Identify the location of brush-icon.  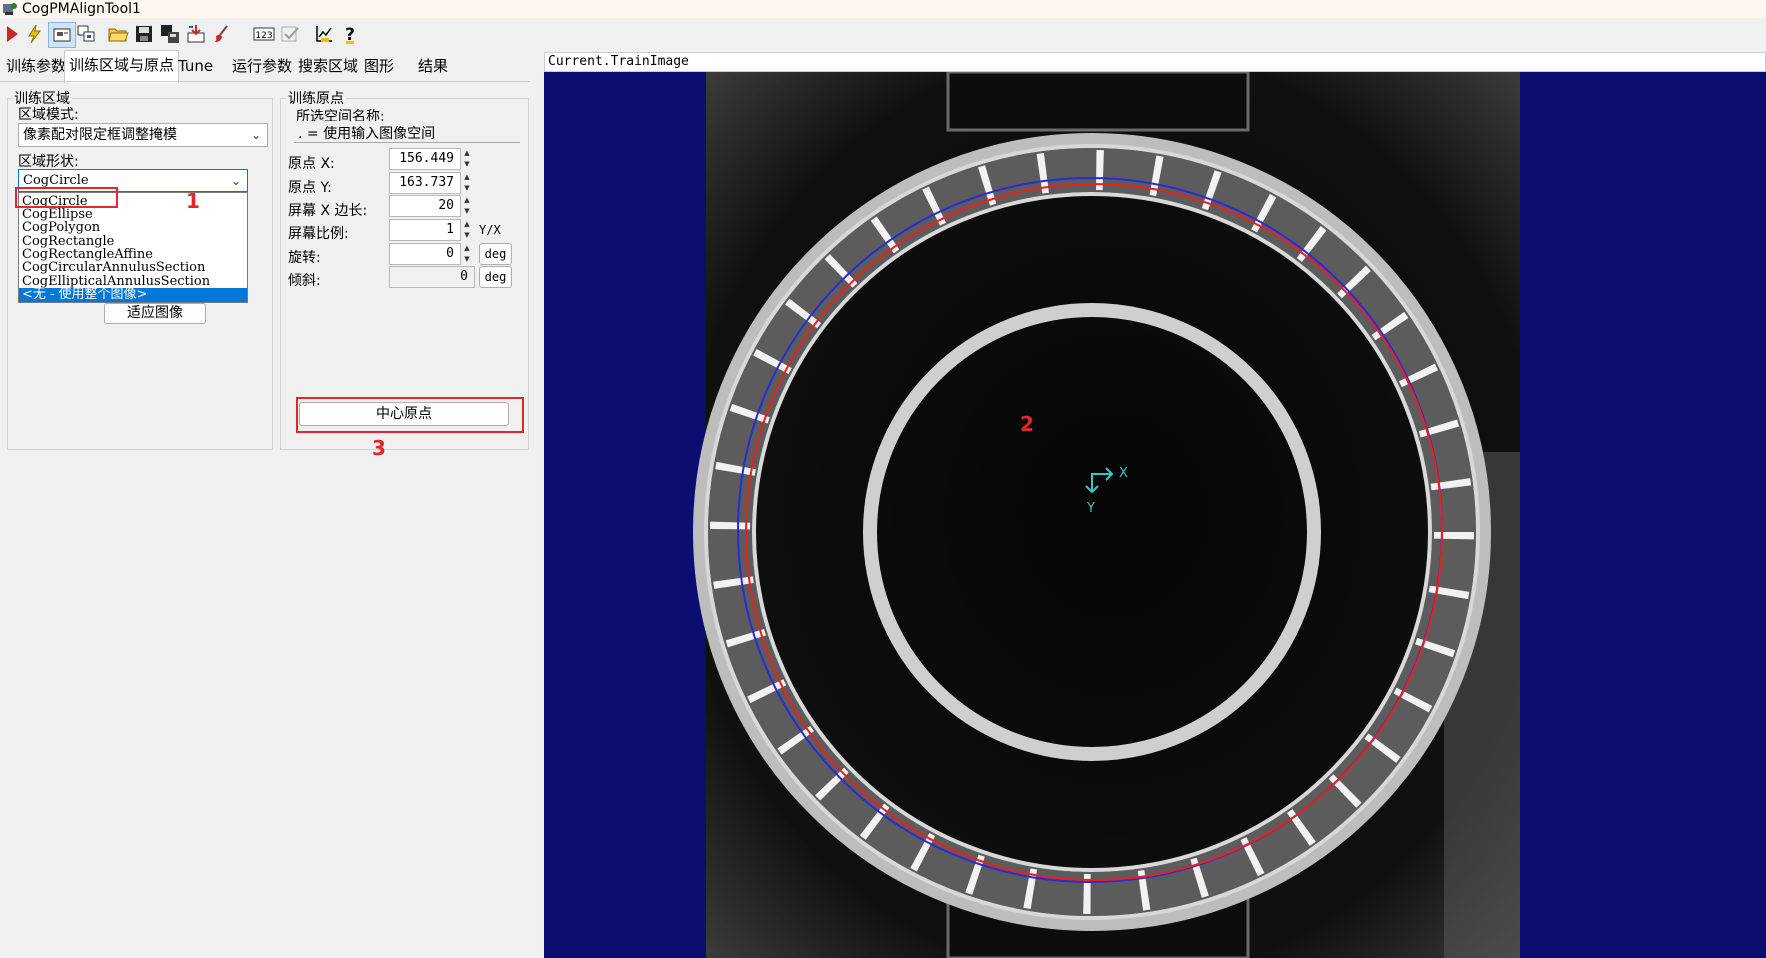
(222, 34).